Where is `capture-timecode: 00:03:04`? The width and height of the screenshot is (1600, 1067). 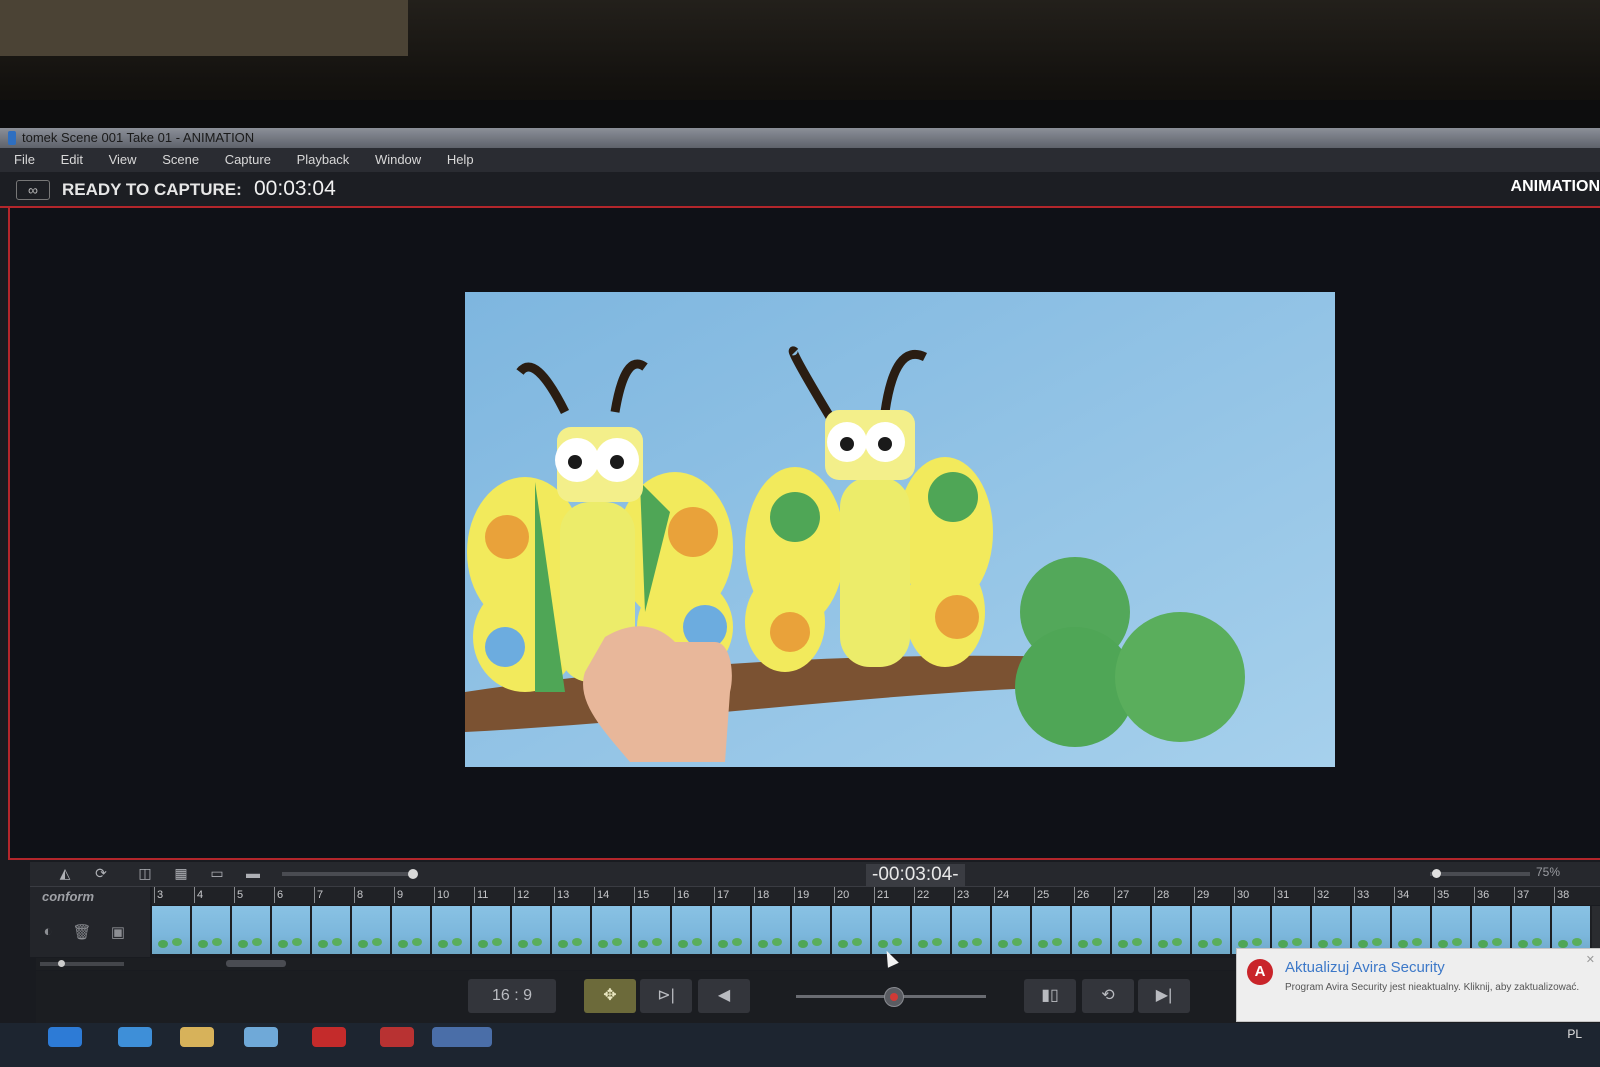
capture-timecode: 00:03:04 is located at coordinates (295, 188).